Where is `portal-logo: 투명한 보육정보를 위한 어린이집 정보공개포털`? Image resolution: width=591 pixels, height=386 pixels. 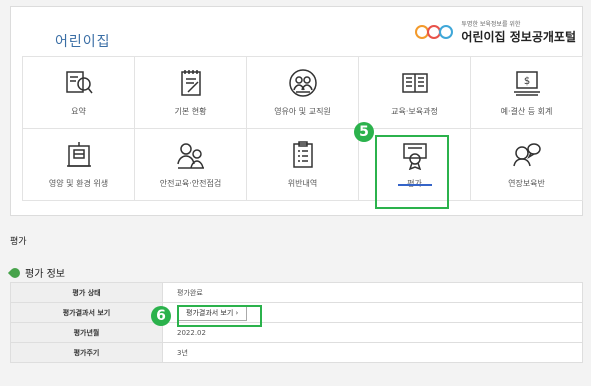
portal-logo: 투명한 보육정보를 위한 어린이집 정보공개포털 is located at coordinates (495, 32).